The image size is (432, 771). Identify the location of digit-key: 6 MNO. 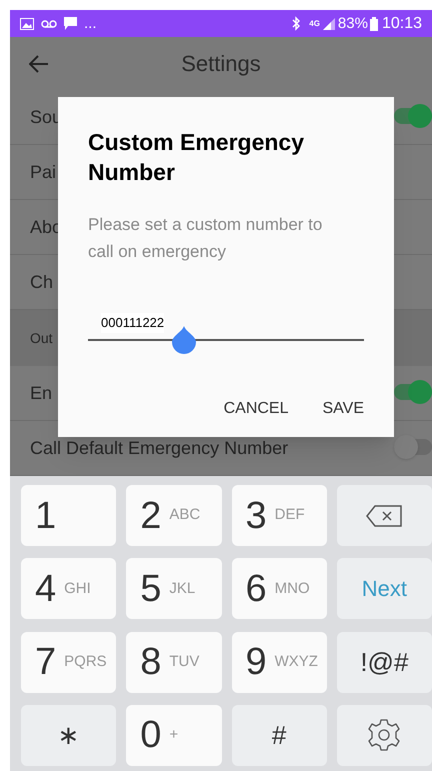
(279, 589).